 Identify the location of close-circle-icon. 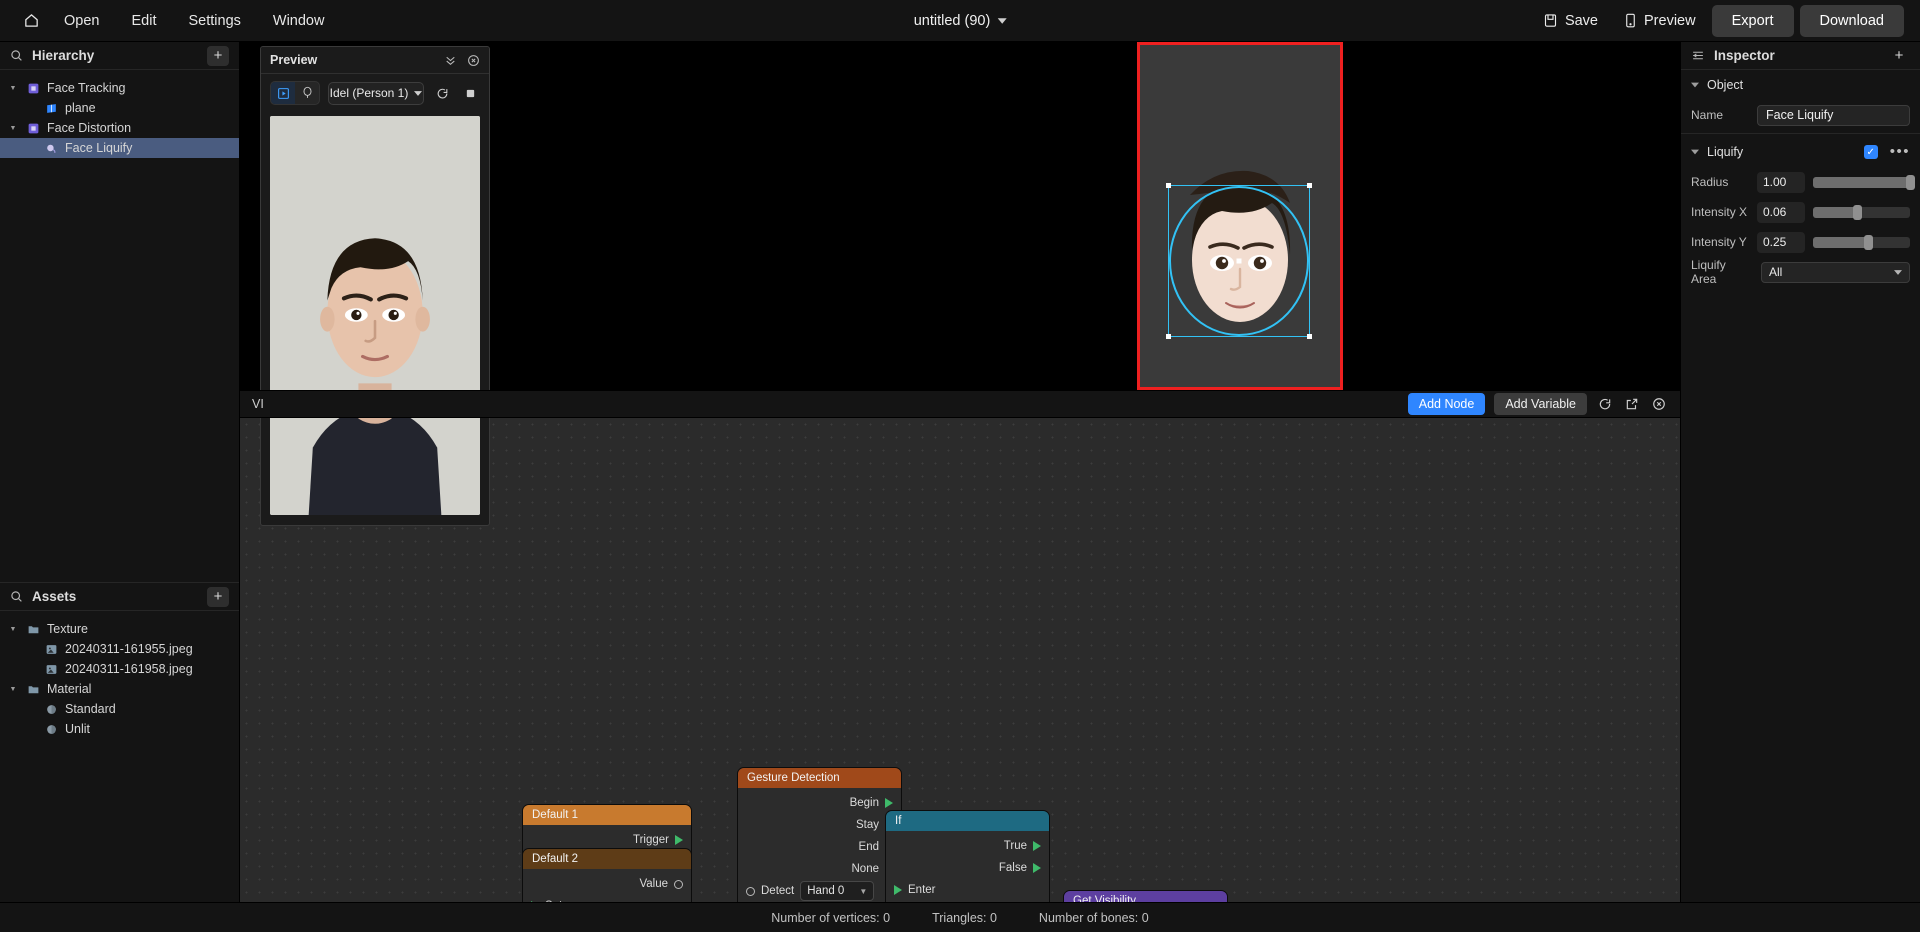
(473, 60).